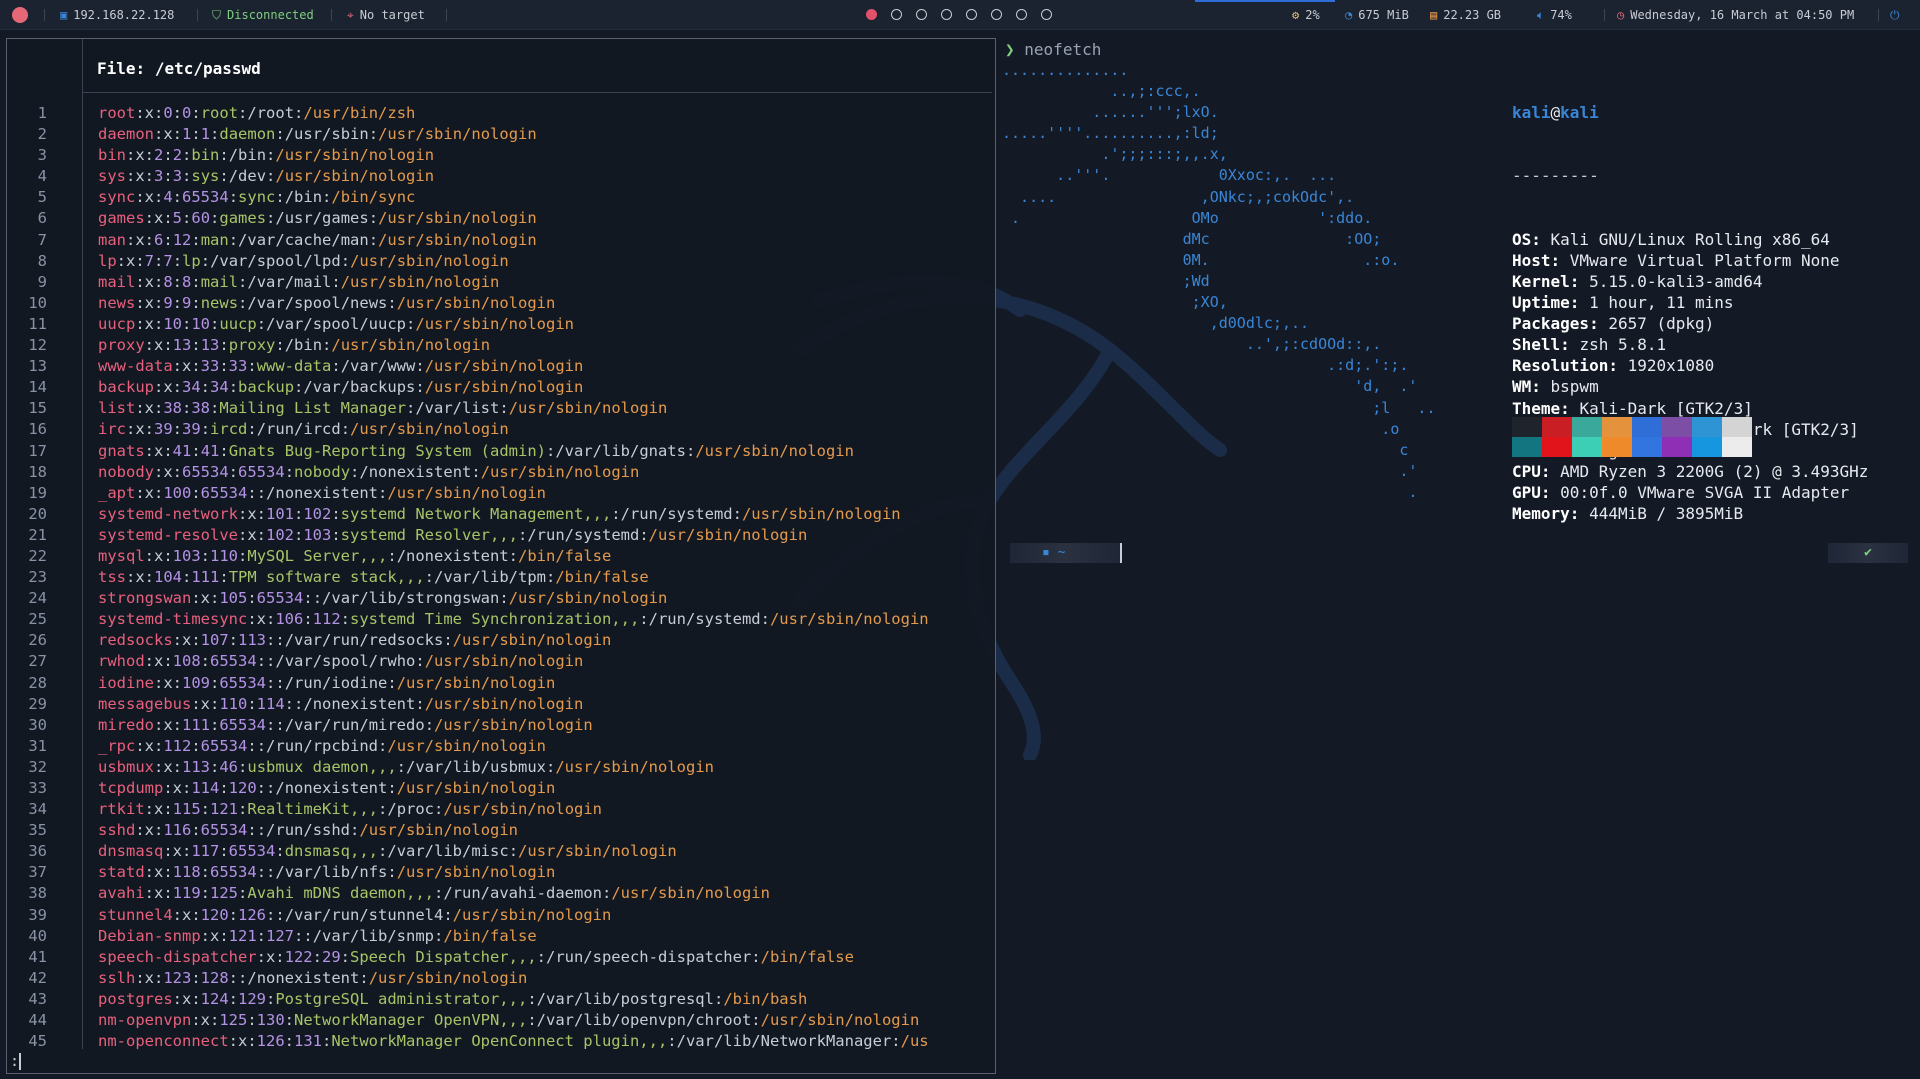 The width and height of the screenshot is (1920, 1079). Describe the element at coordinates (1878, 15) in the screenshot. I see `separator` at that location.